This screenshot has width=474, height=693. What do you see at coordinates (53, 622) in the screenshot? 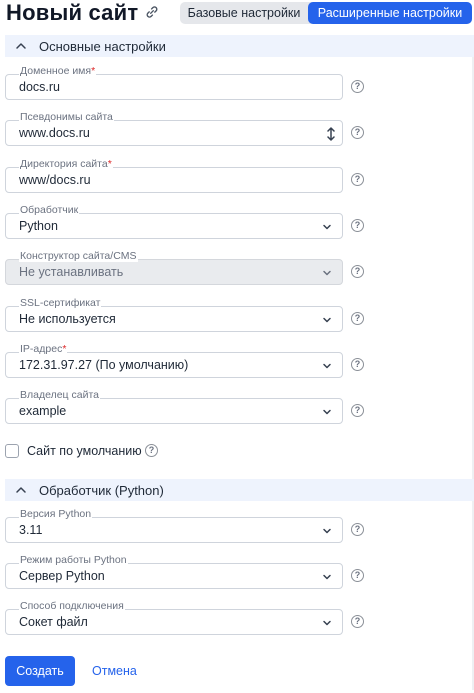
I see `field-value: Сокет файл` at bounding box center [53, 622].